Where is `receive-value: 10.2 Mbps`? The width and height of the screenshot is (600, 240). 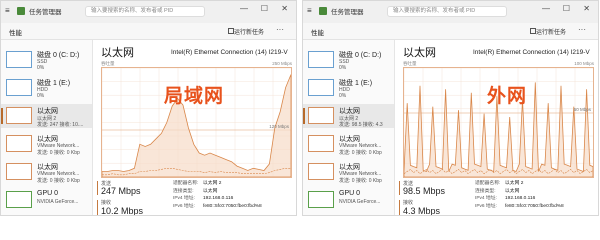
receive-value: 10.2 Mbps is located at coordinates (122, 211).